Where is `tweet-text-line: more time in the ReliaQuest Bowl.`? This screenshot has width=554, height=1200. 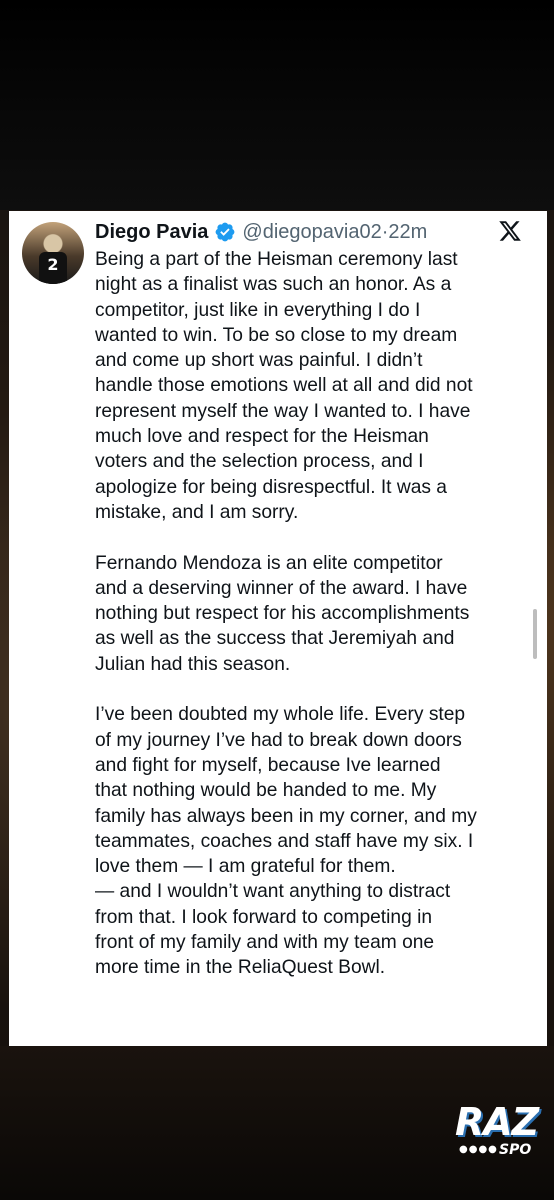
tweet-text-line: more time in the ReliaQuest Bowl. is located at coordinates (240, 968).